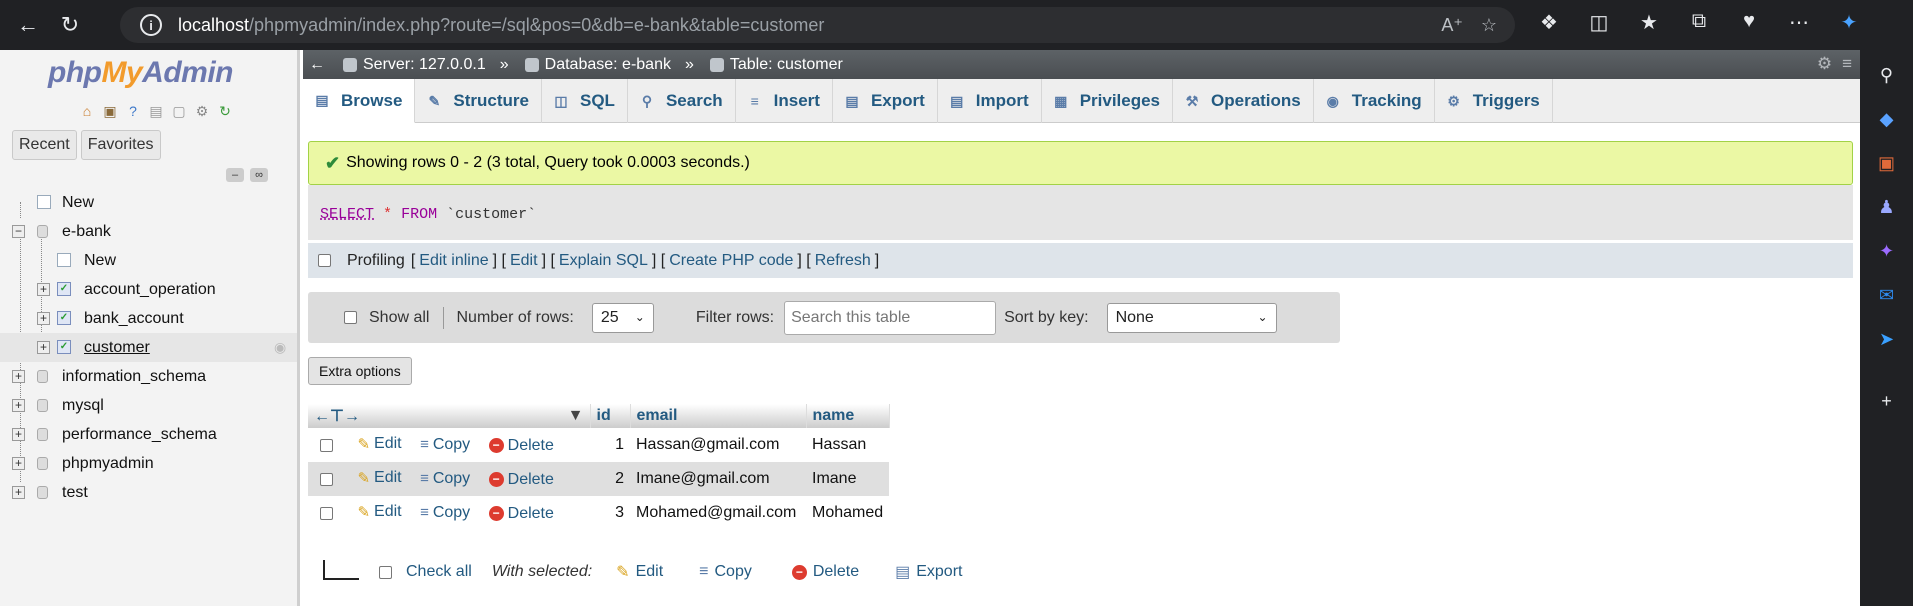  What do you see at coordinates (44, 145) in the screenshot?
I see `recent-button: Recent` at bounding box center [44, 145].